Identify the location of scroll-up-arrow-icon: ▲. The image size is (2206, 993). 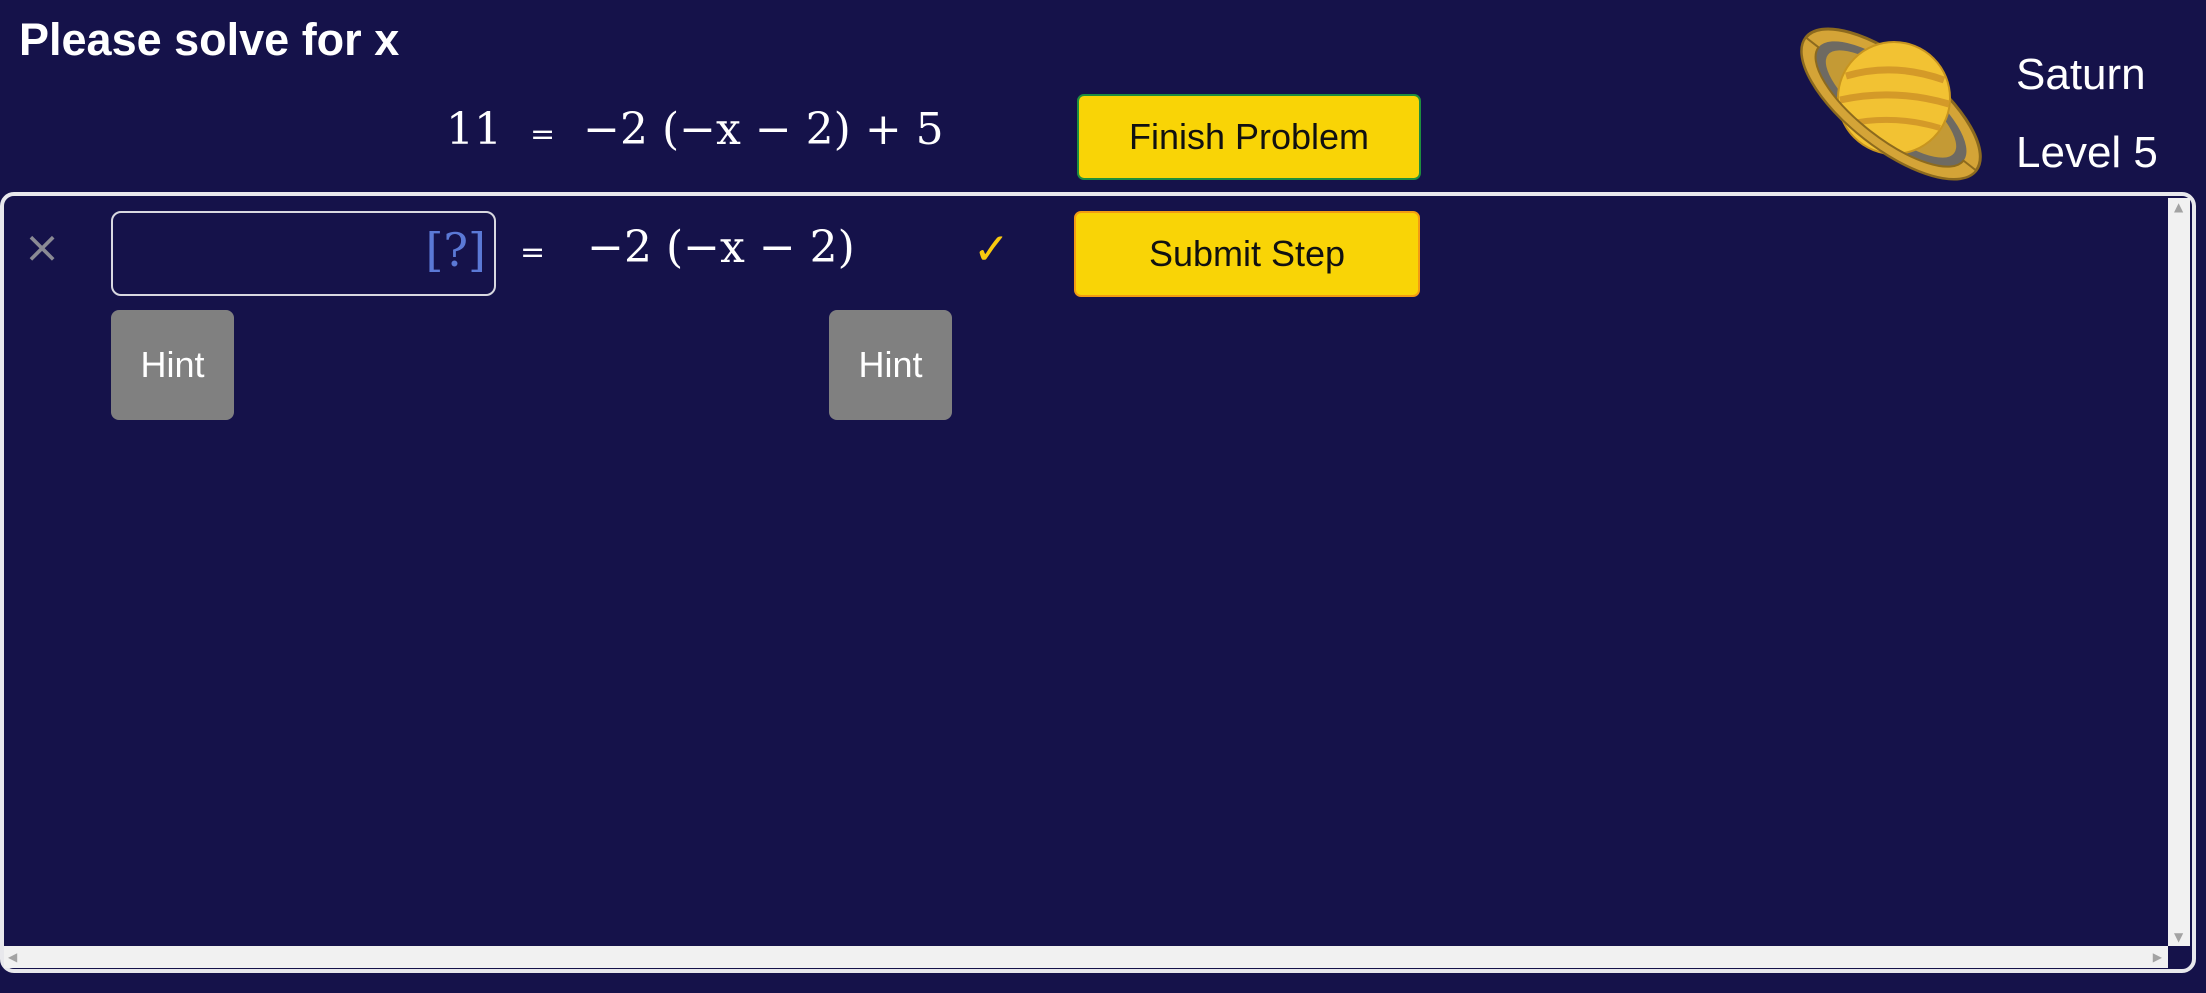
(2178, 207).